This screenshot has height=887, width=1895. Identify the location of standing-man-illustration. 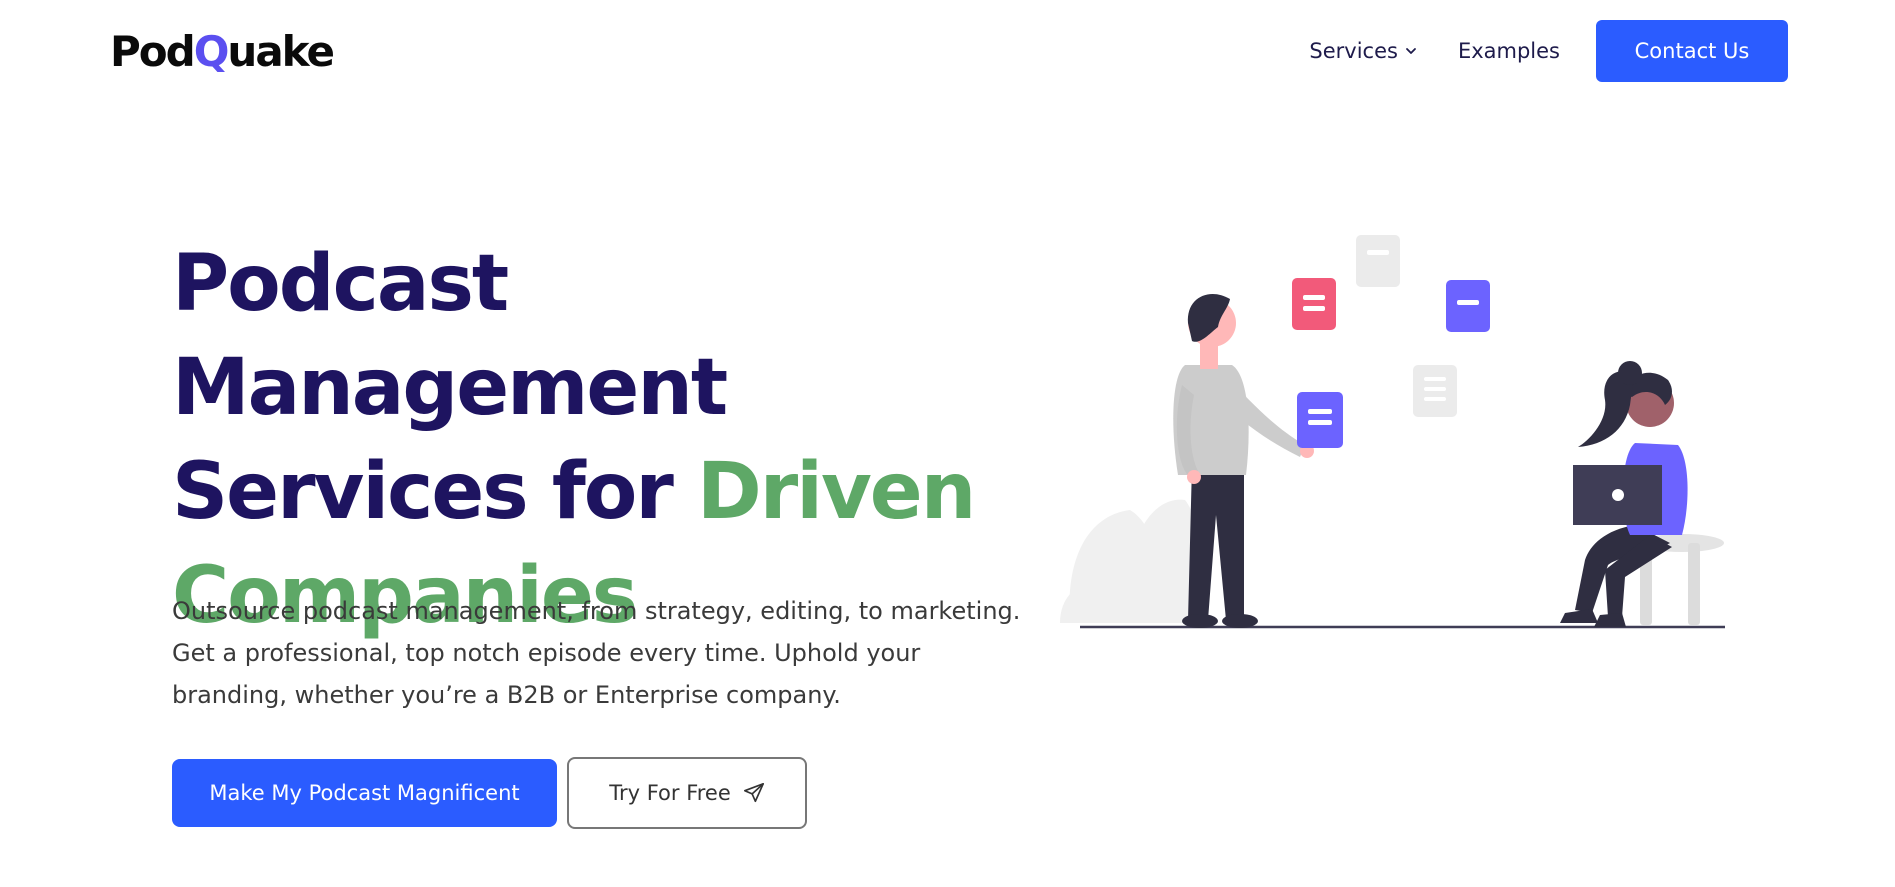
(1258, 460).